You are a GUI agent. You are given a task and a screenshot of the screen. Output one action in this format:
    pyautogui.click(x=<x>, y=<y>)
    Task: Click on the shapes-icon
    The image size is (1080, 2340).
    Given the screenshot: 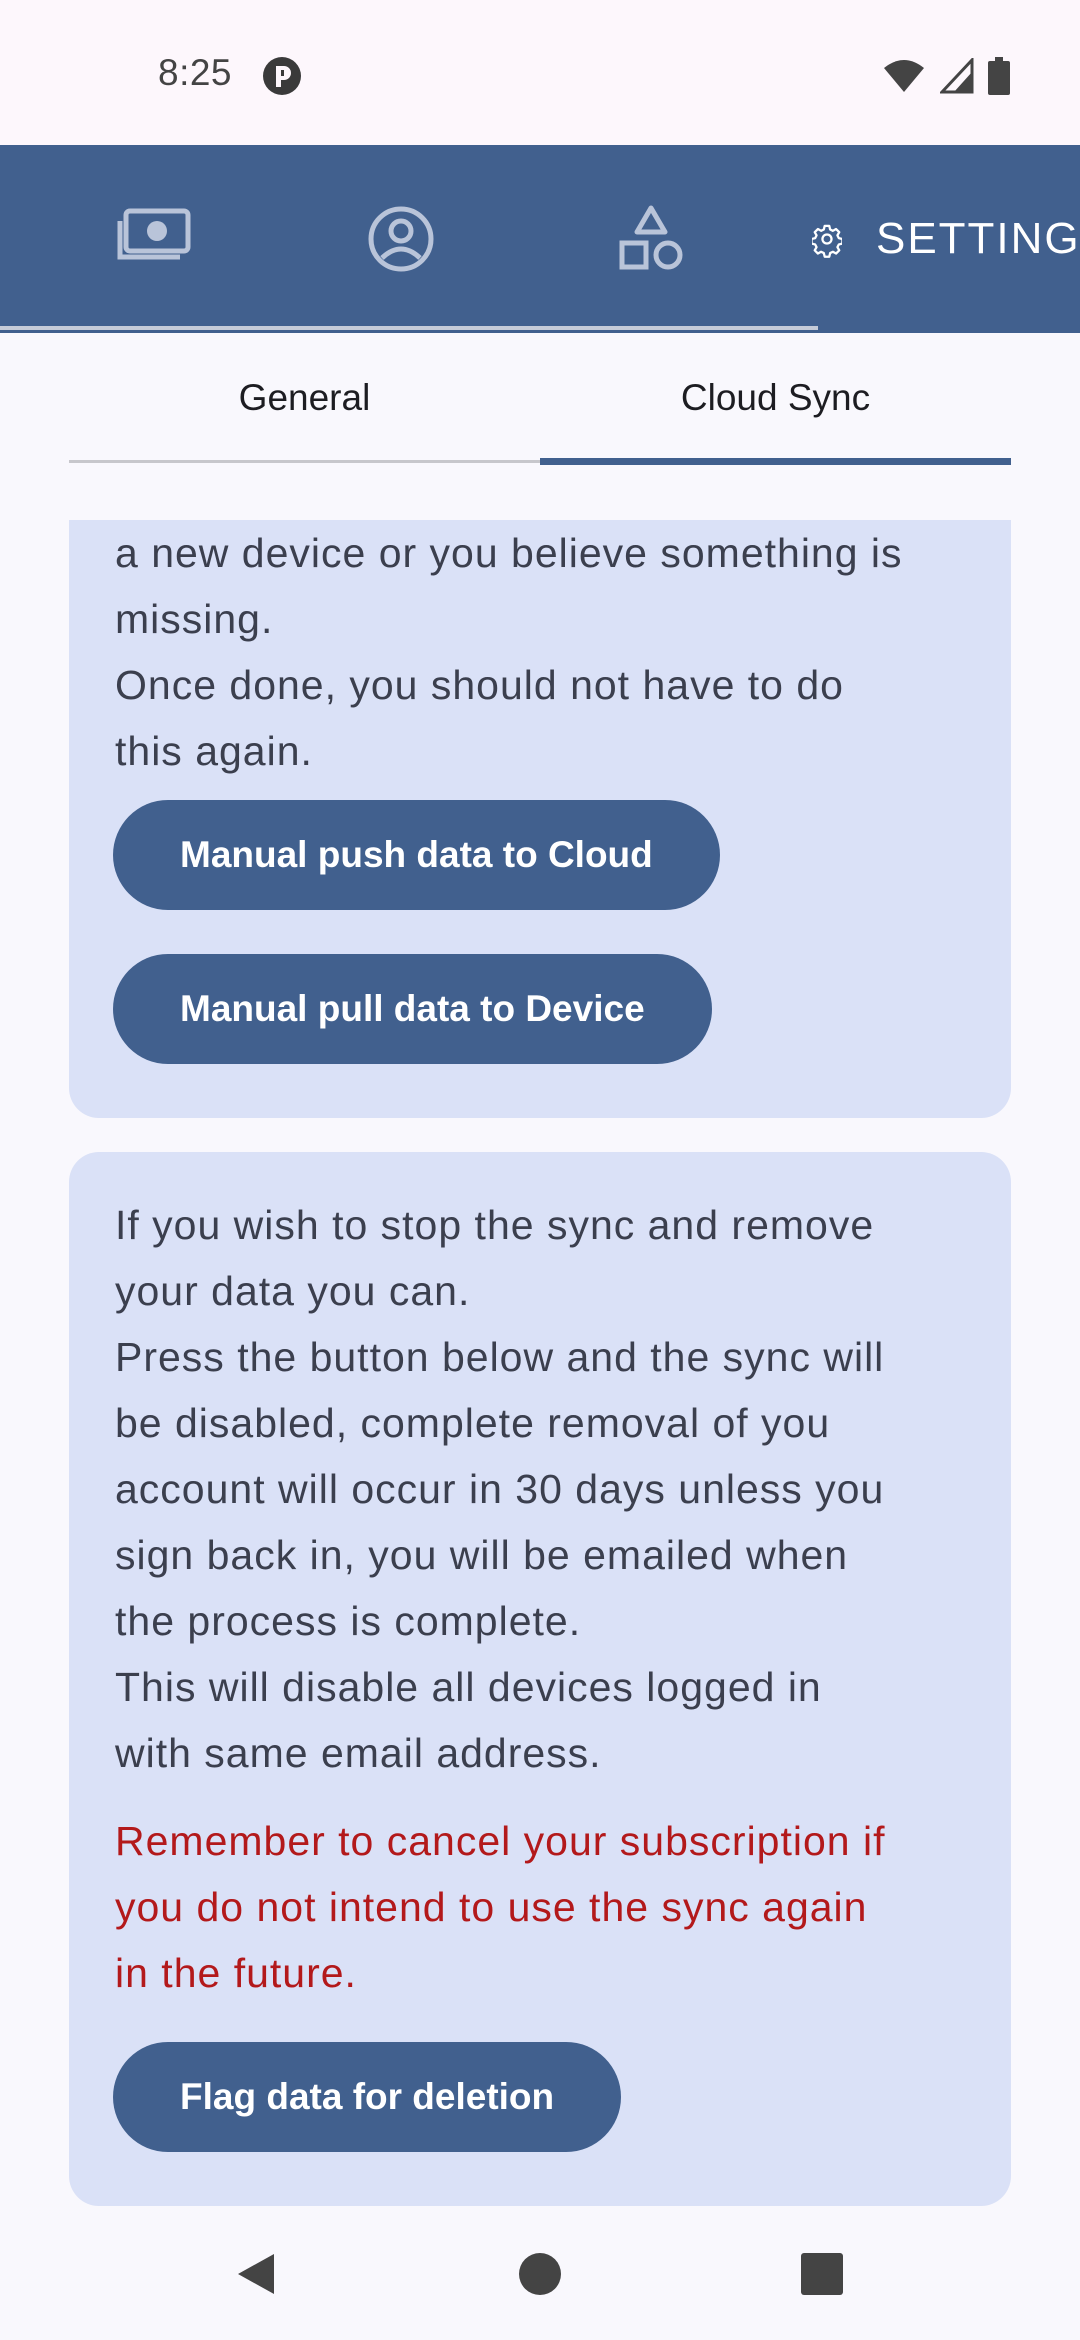 What is the action you would take?
    pyautogui.click(x=651, y=237)
    